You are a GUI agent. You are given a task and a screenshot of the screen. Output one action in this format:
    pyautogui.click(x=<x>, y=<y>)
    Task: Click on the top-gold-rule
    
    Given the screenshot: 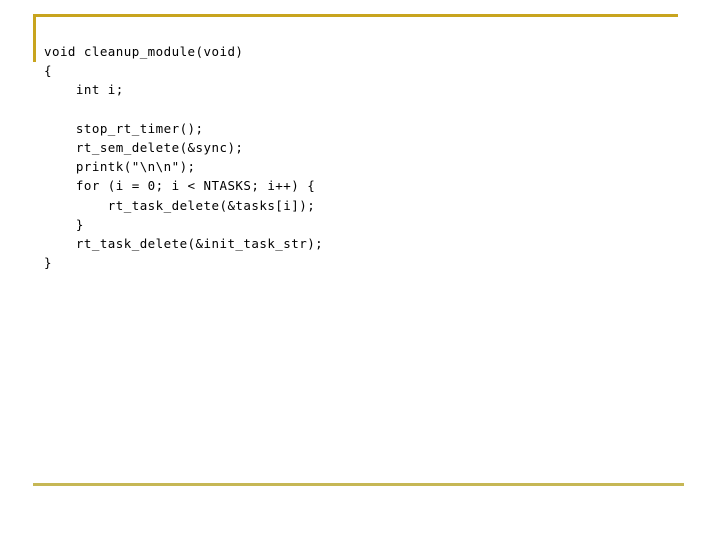 What is the action you would take?
    pyautogui.click(x=355, y=15)
    